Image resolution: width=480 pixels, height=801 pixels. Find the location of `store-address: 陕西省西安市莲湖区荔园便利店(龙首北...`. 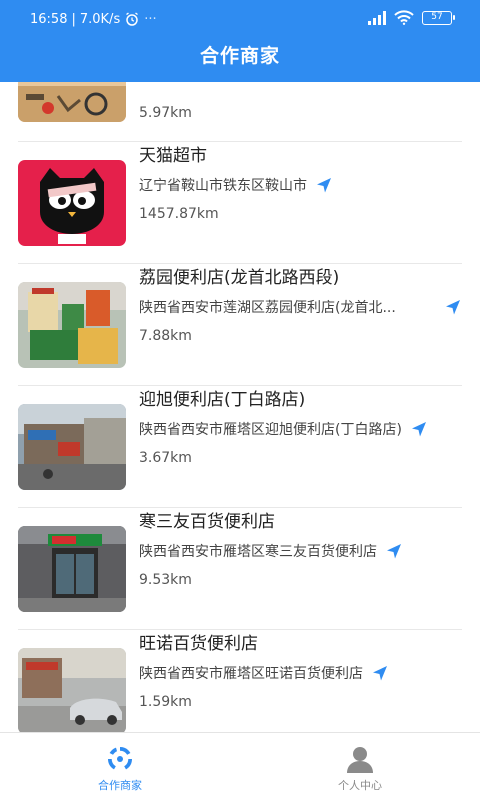

store-address: 陕西省西安市莲湖区荔园便利店(龙首北... is located at coordinates (267, 308).